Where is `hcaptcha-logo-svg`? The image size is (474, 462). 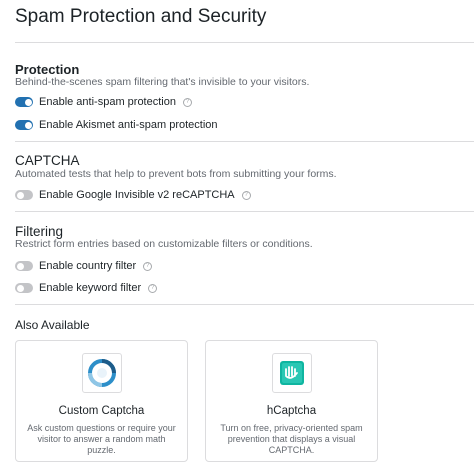
hcaptcha-logo-svg is located at coordinates (291, 373).